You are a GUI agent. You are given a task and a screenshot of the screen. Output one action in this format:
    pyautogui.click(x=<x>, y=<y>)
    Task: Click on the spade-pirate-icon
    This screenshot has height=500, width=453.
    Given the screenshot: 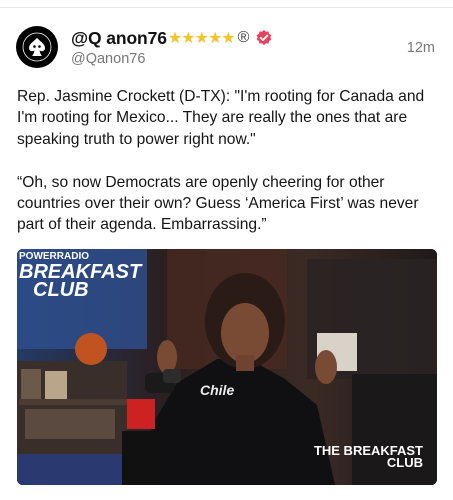 What is the action you would take?
    pyautogui.click(x=37, y=47)
    